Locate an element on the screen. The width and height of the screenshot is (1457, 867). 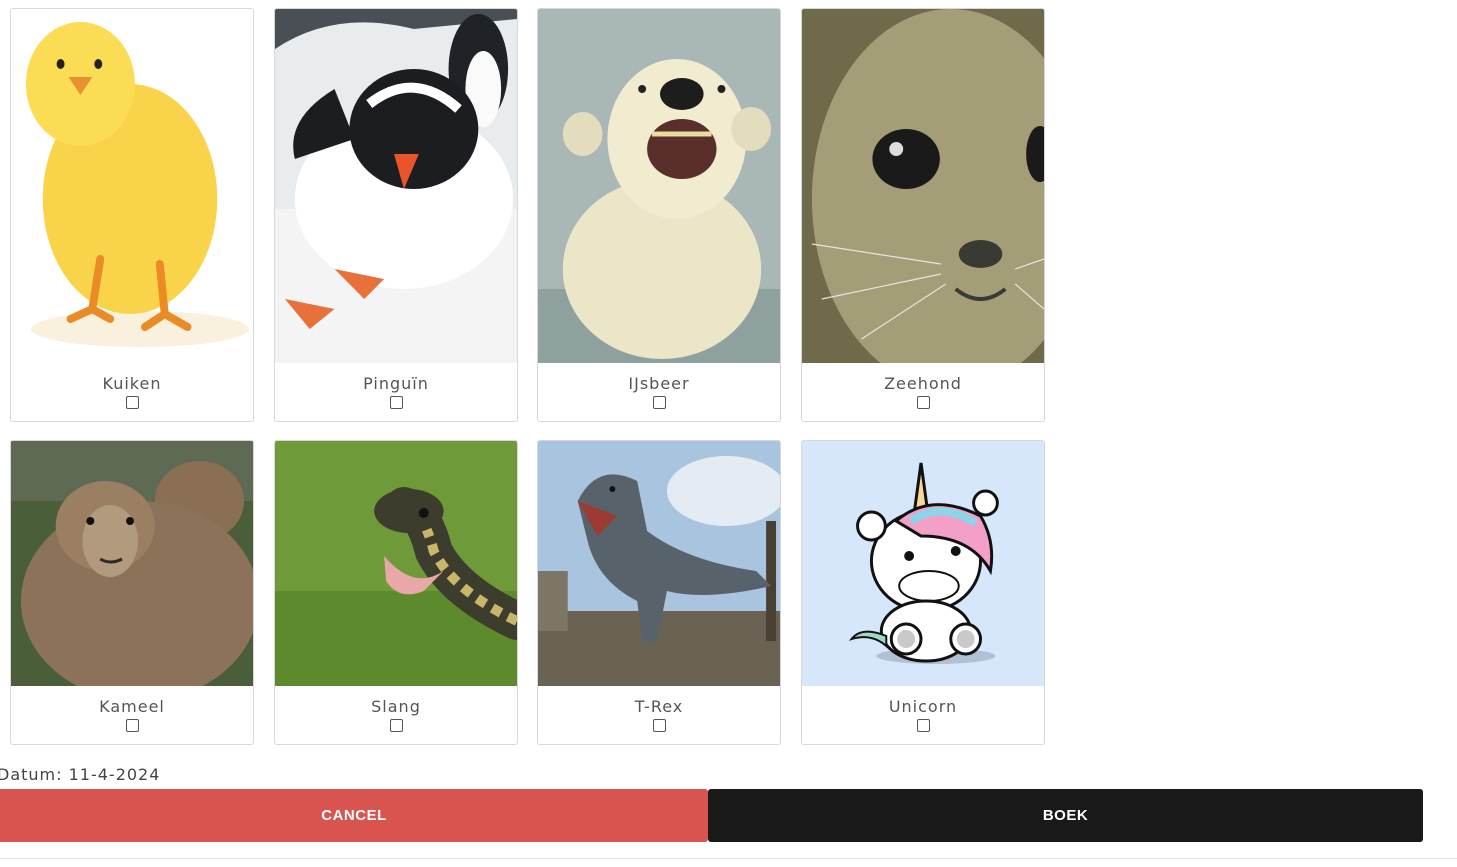
penguin-image is located at coordinates (396, 186).